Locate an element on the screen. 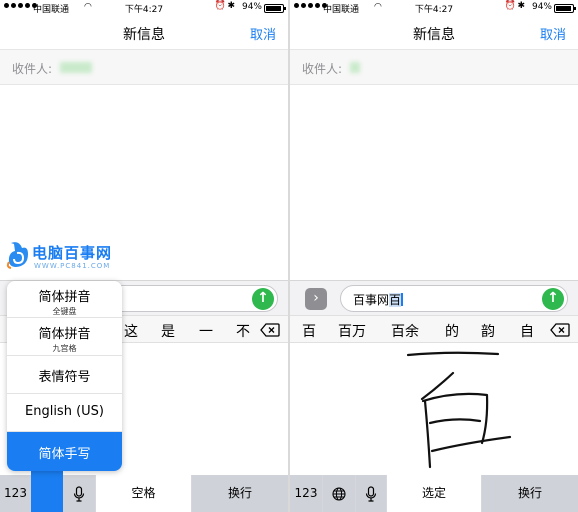  input-method-menu: 简体拼音 全键盘 简体拼音 九宫格 表情符号 English (US) 简体手写 is located at coordinates (64, 376).